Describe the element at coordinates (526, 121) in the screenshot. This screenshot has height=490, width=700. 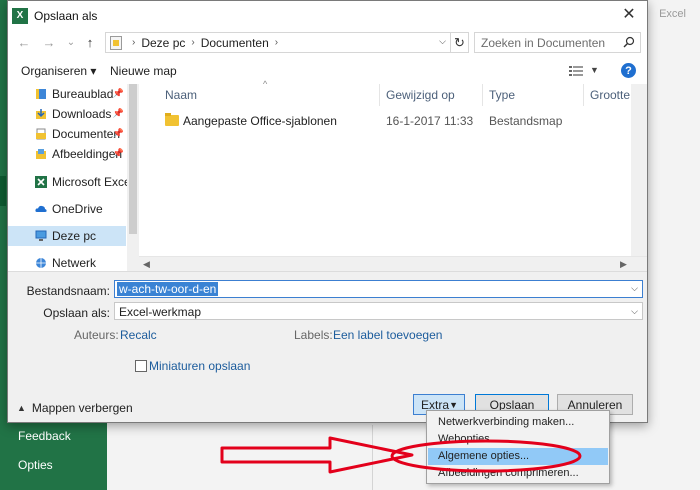
I see `file-type: Bestandsmap` at that location.